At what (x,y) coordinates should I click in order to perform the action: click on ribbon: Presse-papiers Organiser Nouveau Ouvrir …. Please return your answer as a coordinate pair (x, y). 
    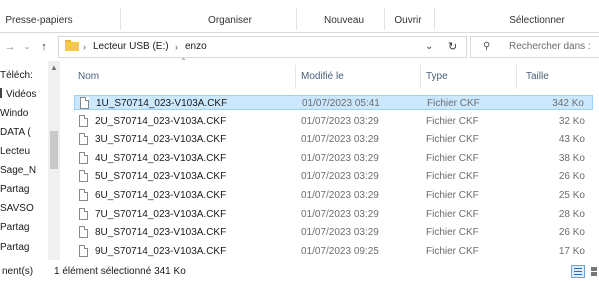
    Looking at the image, I should click on (299, 16).